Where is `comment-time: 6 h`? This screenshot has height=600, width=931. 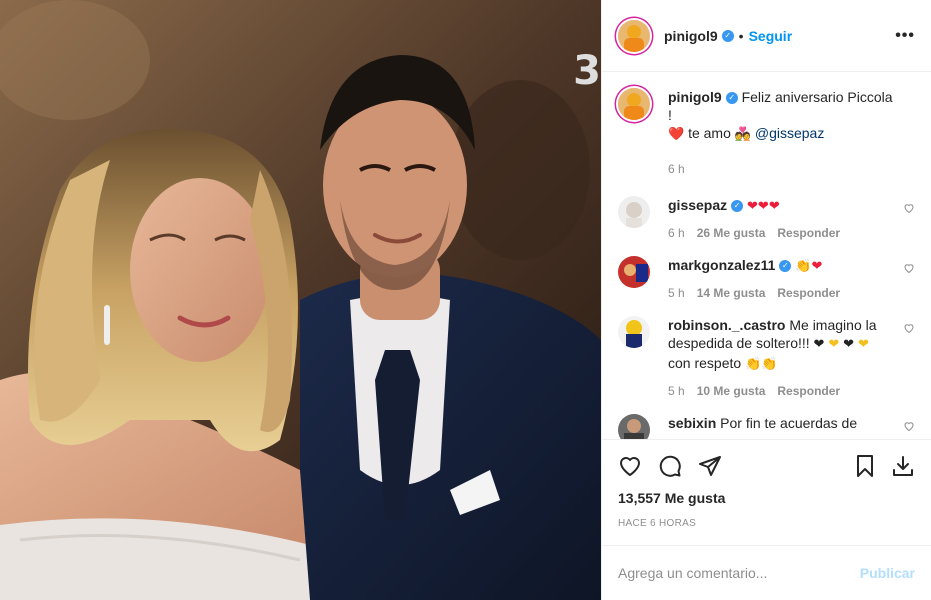
comment-time: 6 h is located at coordinates (676, 233).